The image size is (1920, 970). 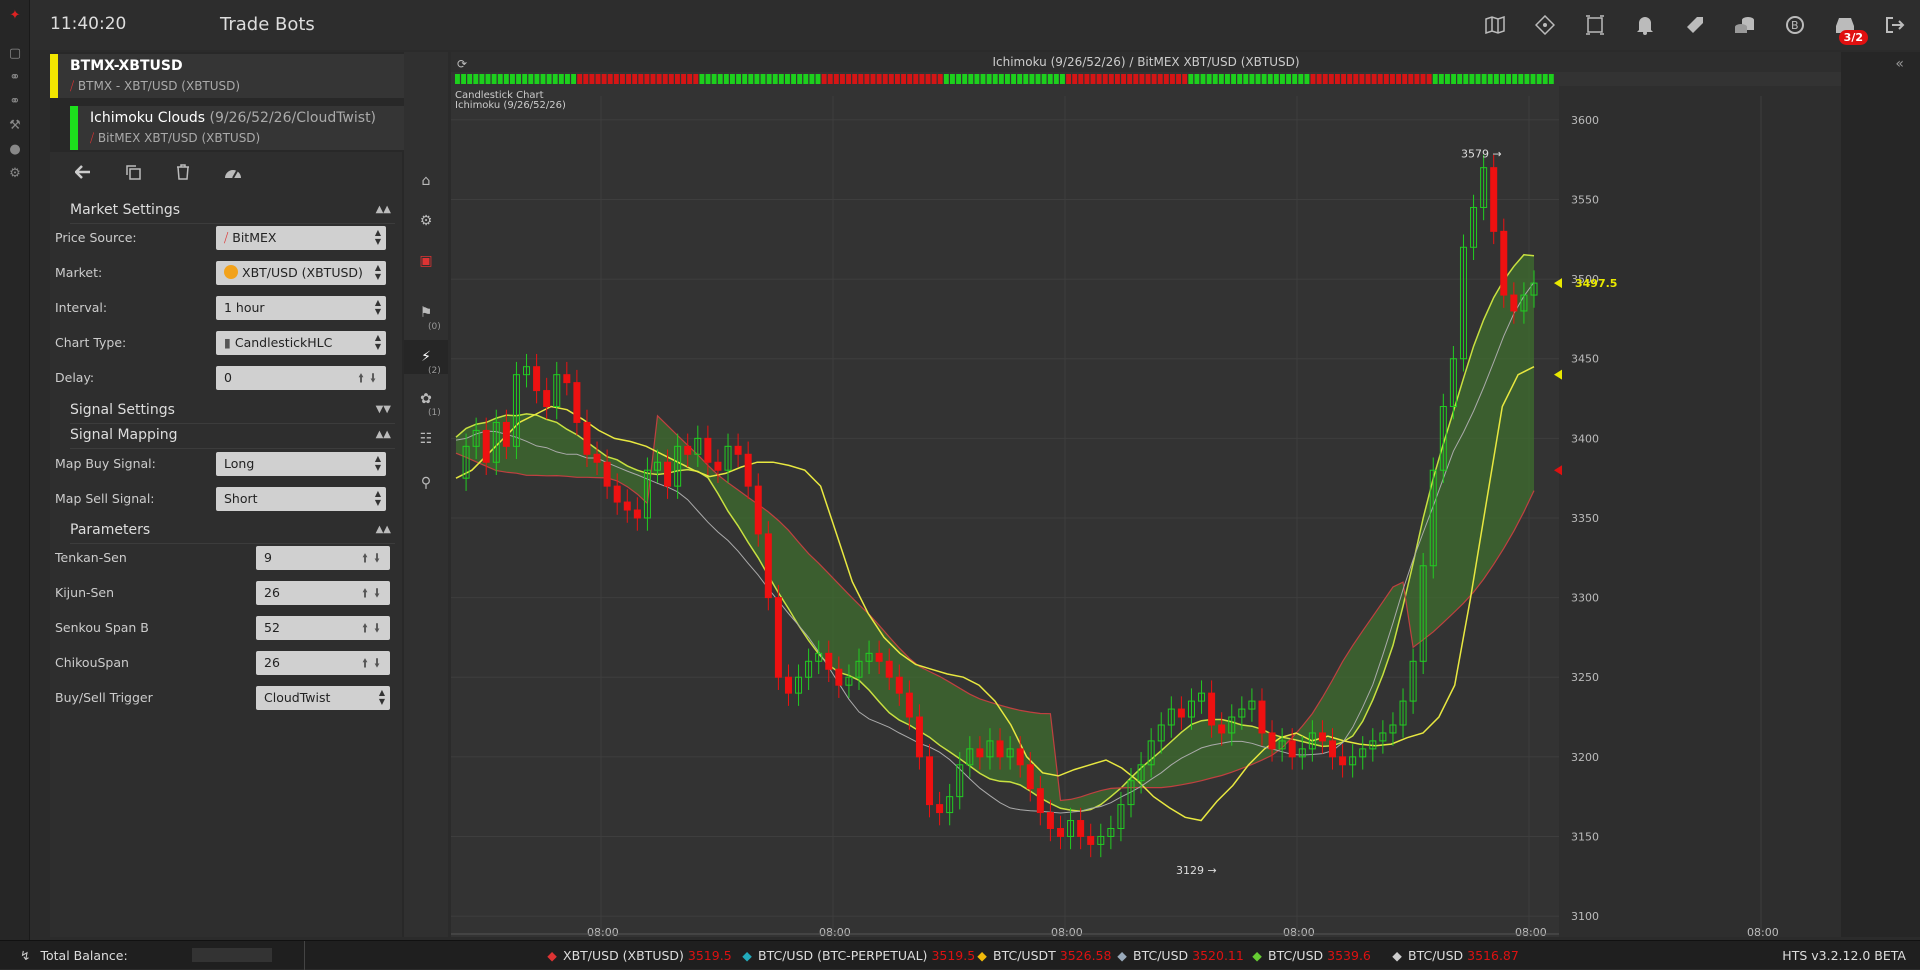 What do you see at coordinates (323, 558) in the screenshot?
I see `tenkan-stepper: 9 🠙🠛` at bounding box center [323, 558].